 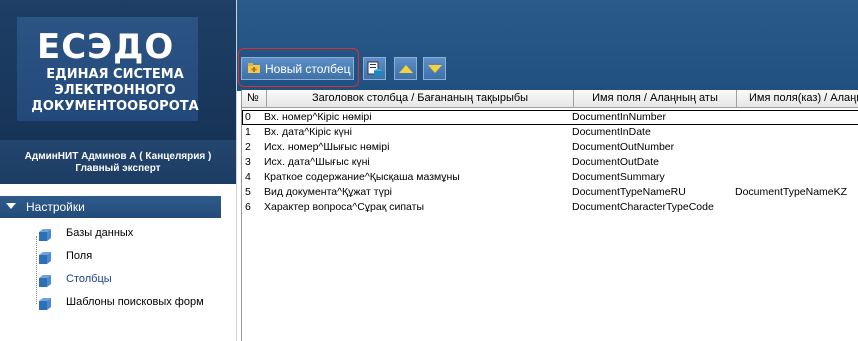 I want to click on user-role: Главный эксперт, so click(x=118, y=168).